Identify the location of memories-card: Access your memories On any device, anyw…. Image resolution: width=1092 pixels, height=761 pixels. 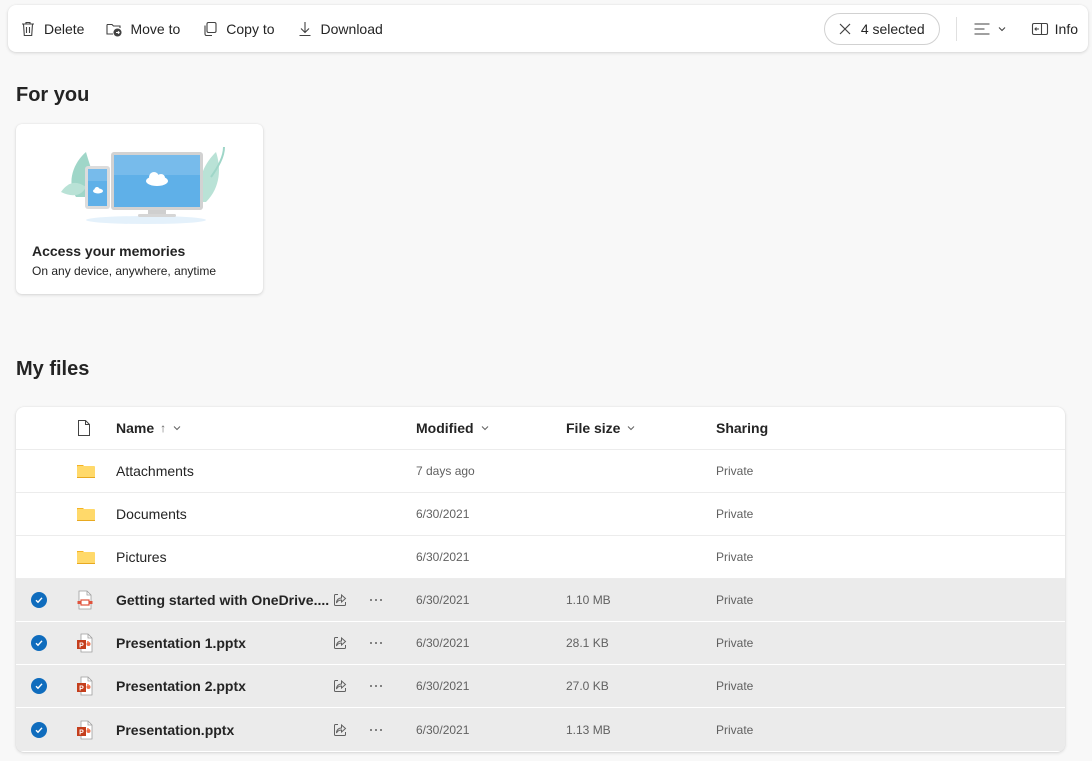
(139, 209).